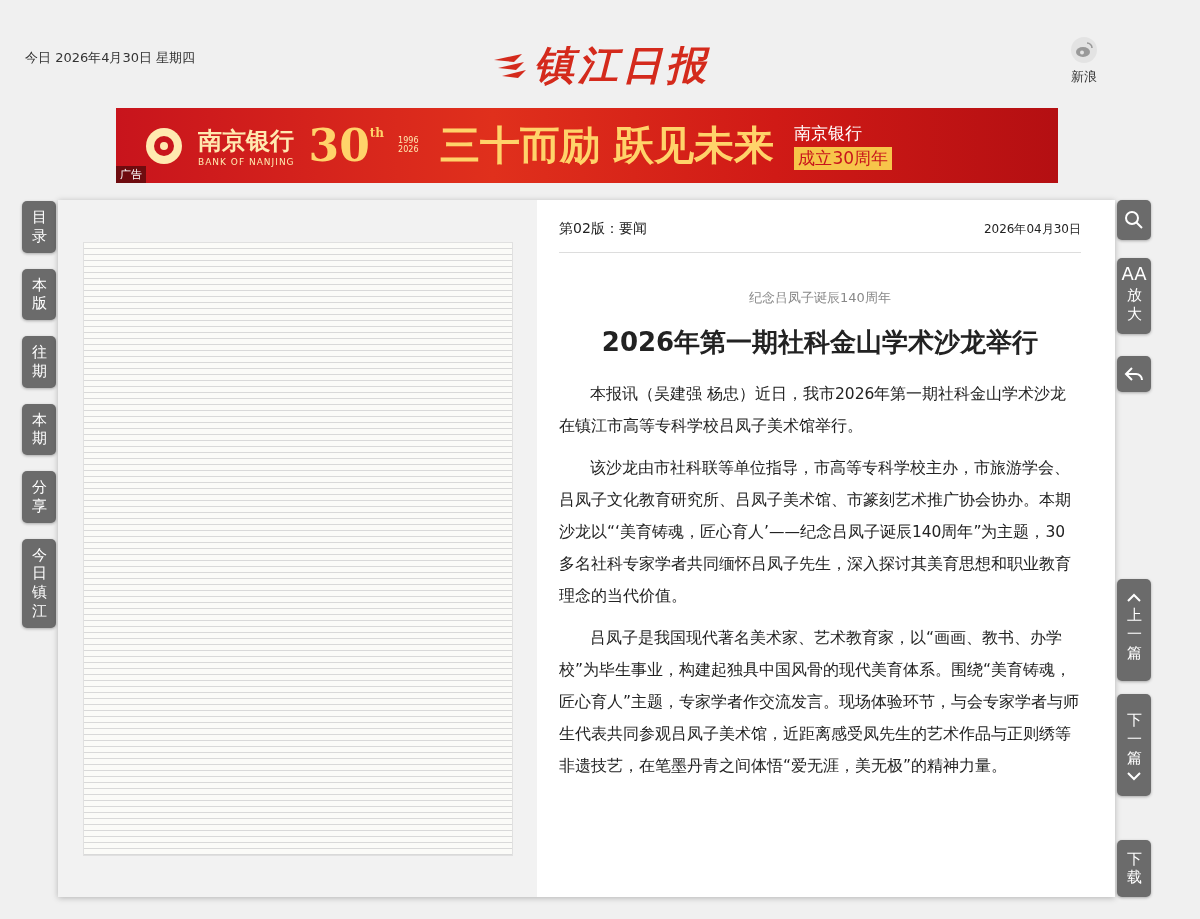  I want to click on next-article-button: 下一篇, so click(1134, 744).